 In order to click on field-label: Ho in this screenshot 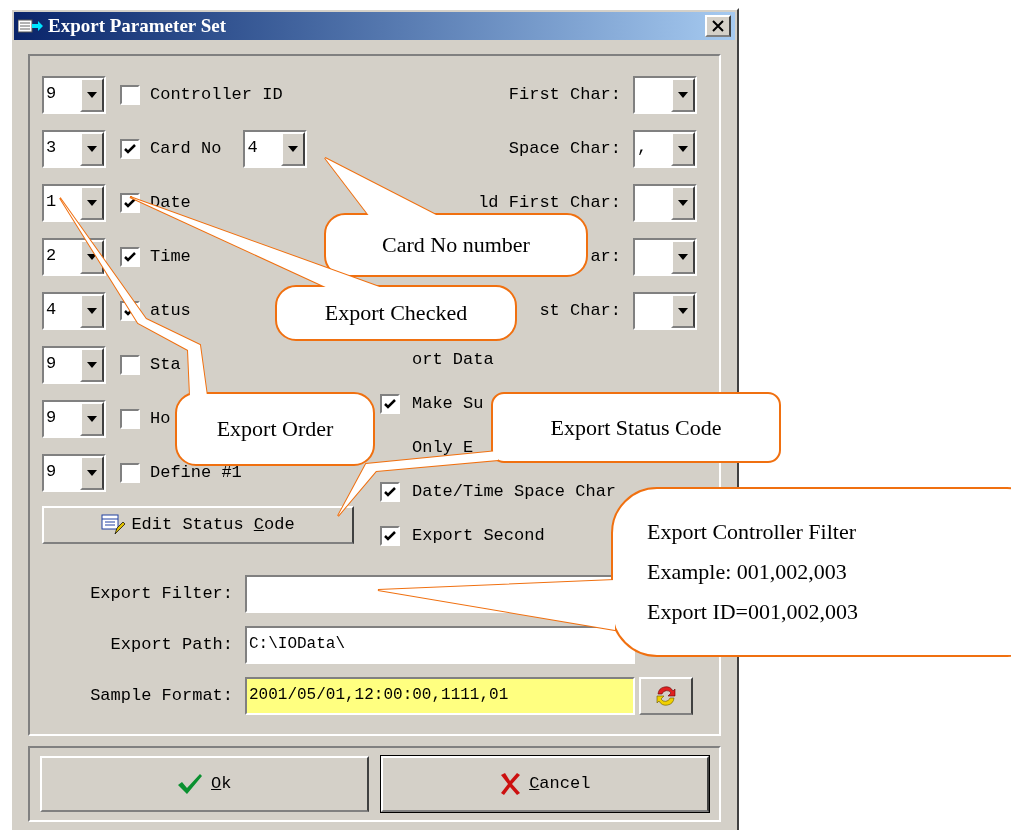, I will do `click(160, 419)`.